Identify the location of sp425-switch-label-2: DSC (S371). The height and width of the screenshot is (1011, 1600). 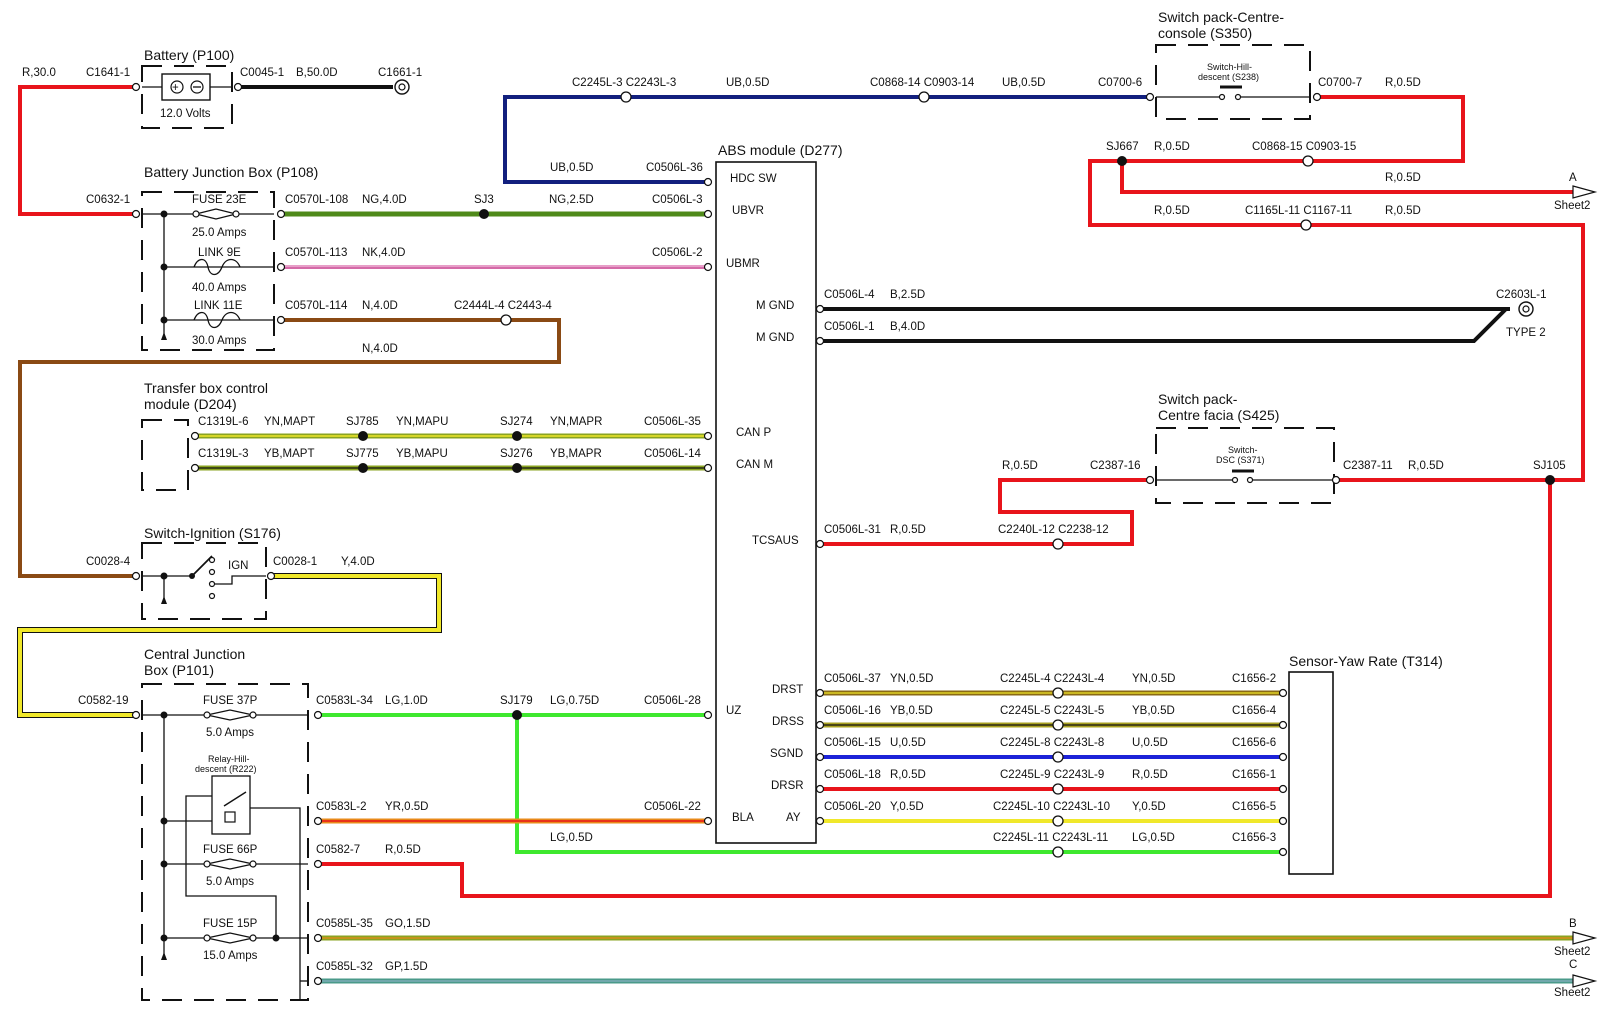
(1240, 460).